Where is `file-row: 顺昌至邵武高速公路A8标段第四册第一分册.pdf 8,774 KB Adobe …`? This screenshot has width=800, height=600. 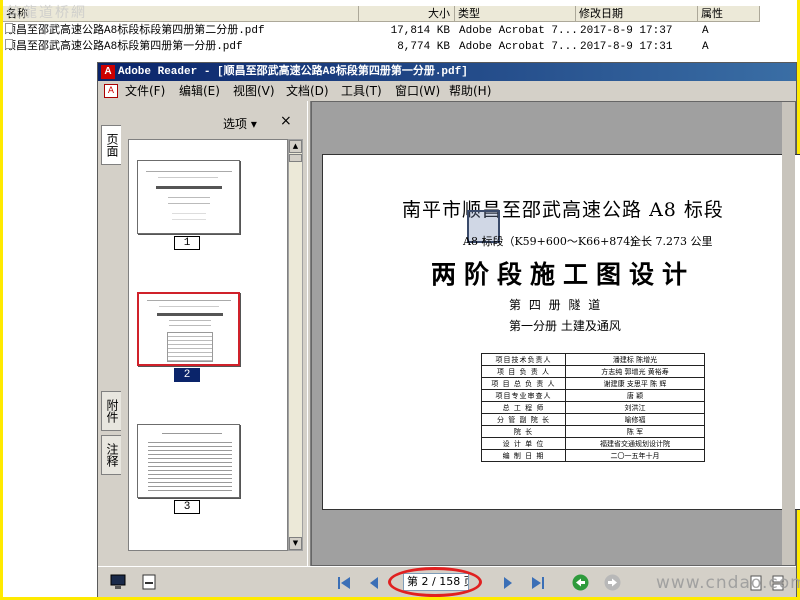 file-row: 顺昌至邵武高速公路A8标段第四册第一分册.pdf 8,774 KB Adobe … is located at coordinates (400, 47).